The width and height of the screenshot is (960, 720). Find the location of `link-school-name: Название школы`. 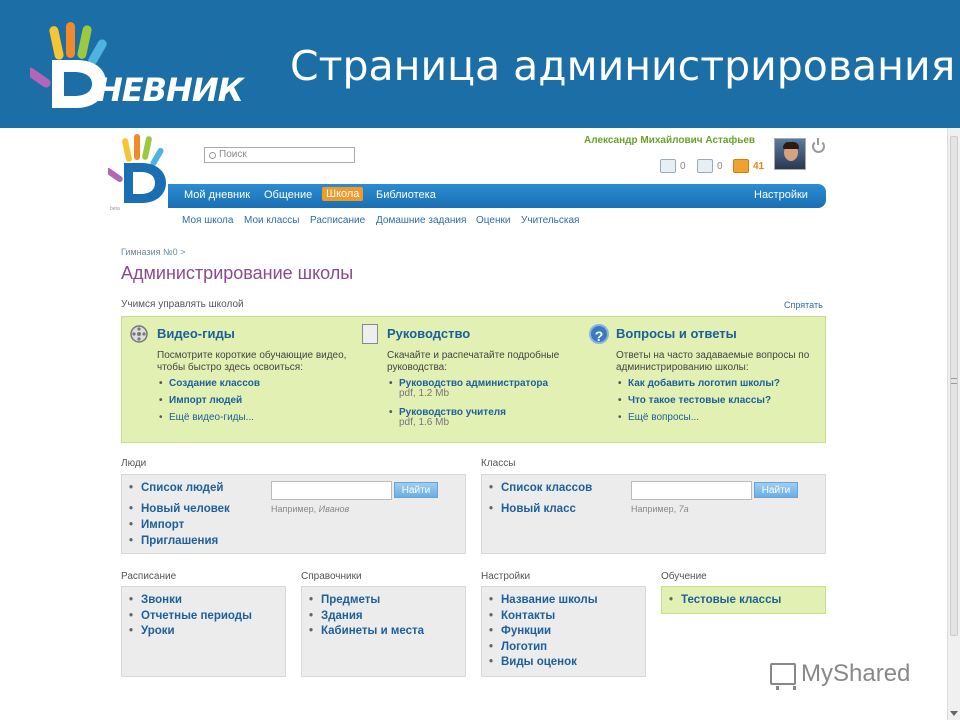

link-school-name: Название школы is located at coordinates (543, 602).